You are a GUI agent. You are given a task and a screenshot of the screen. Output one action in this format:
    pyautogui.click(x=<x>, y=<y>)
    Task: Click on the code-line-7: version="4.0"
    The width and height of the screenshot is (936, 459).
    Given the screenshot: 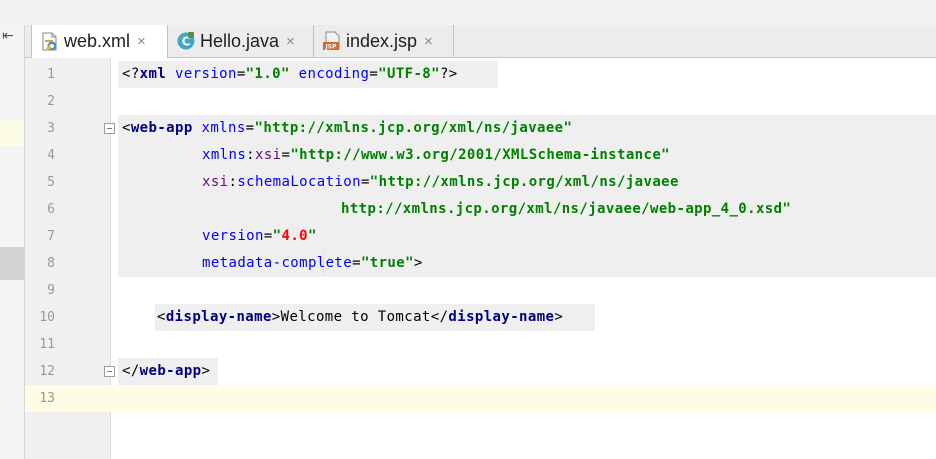 What is the action you would take?
    pyautogui.click(x=259, y=236)
    